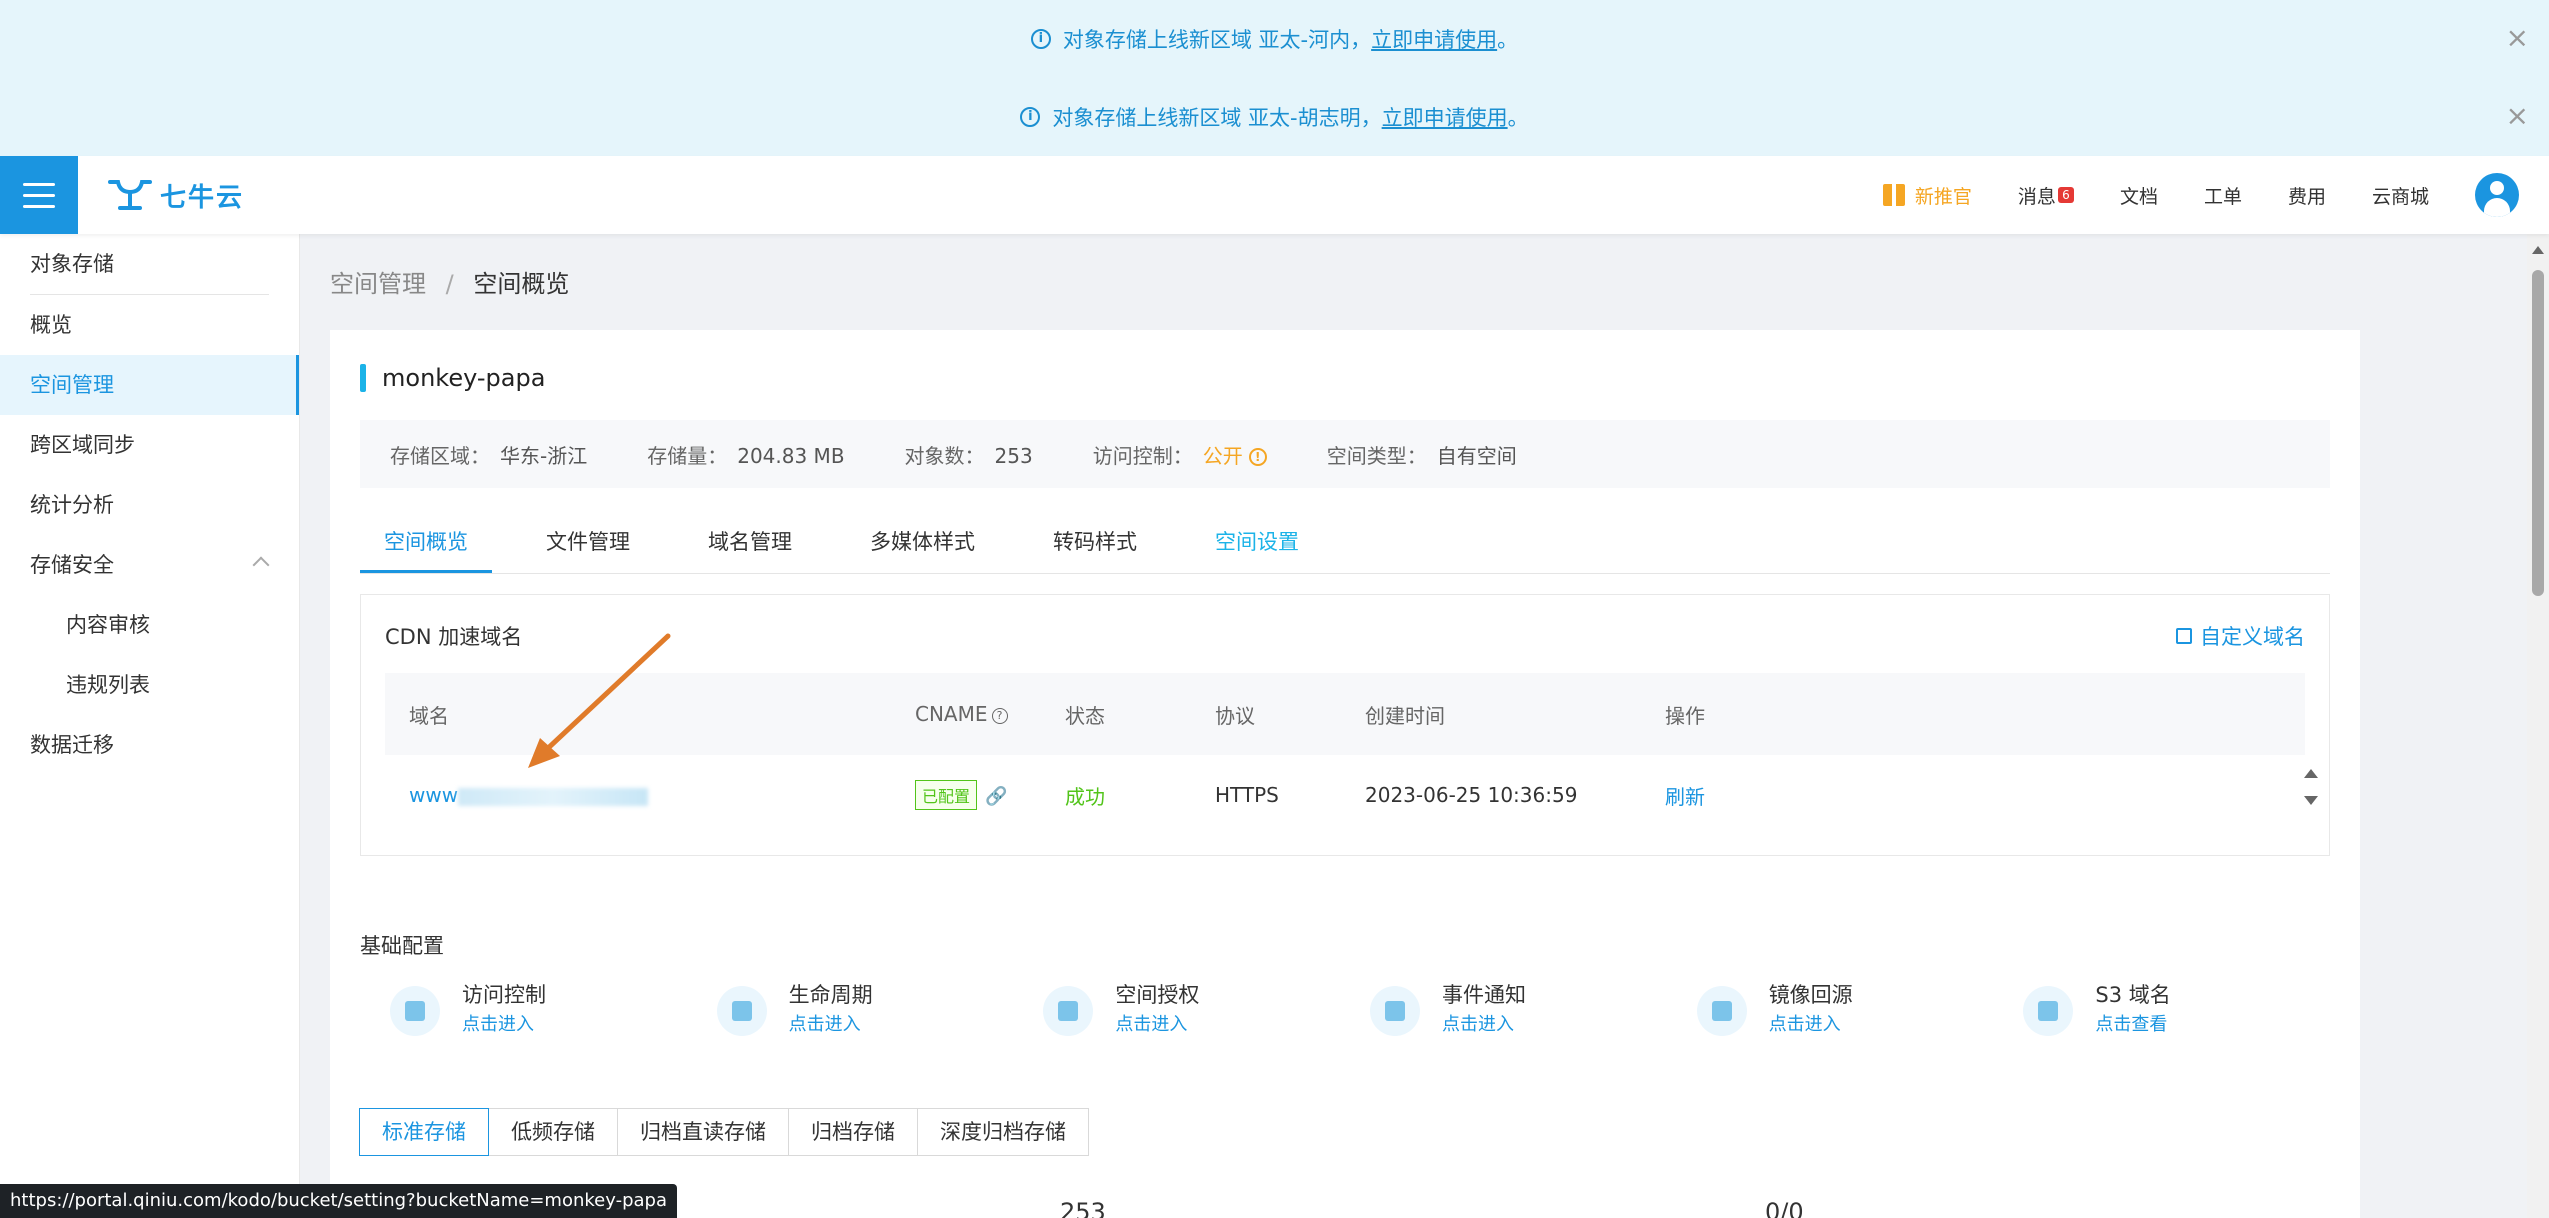 The width and height of the screenshot is (2549, 1218). I want to click on notice-text: 对象存储上线新区域 亚太-河内，, so click(1217, 40).